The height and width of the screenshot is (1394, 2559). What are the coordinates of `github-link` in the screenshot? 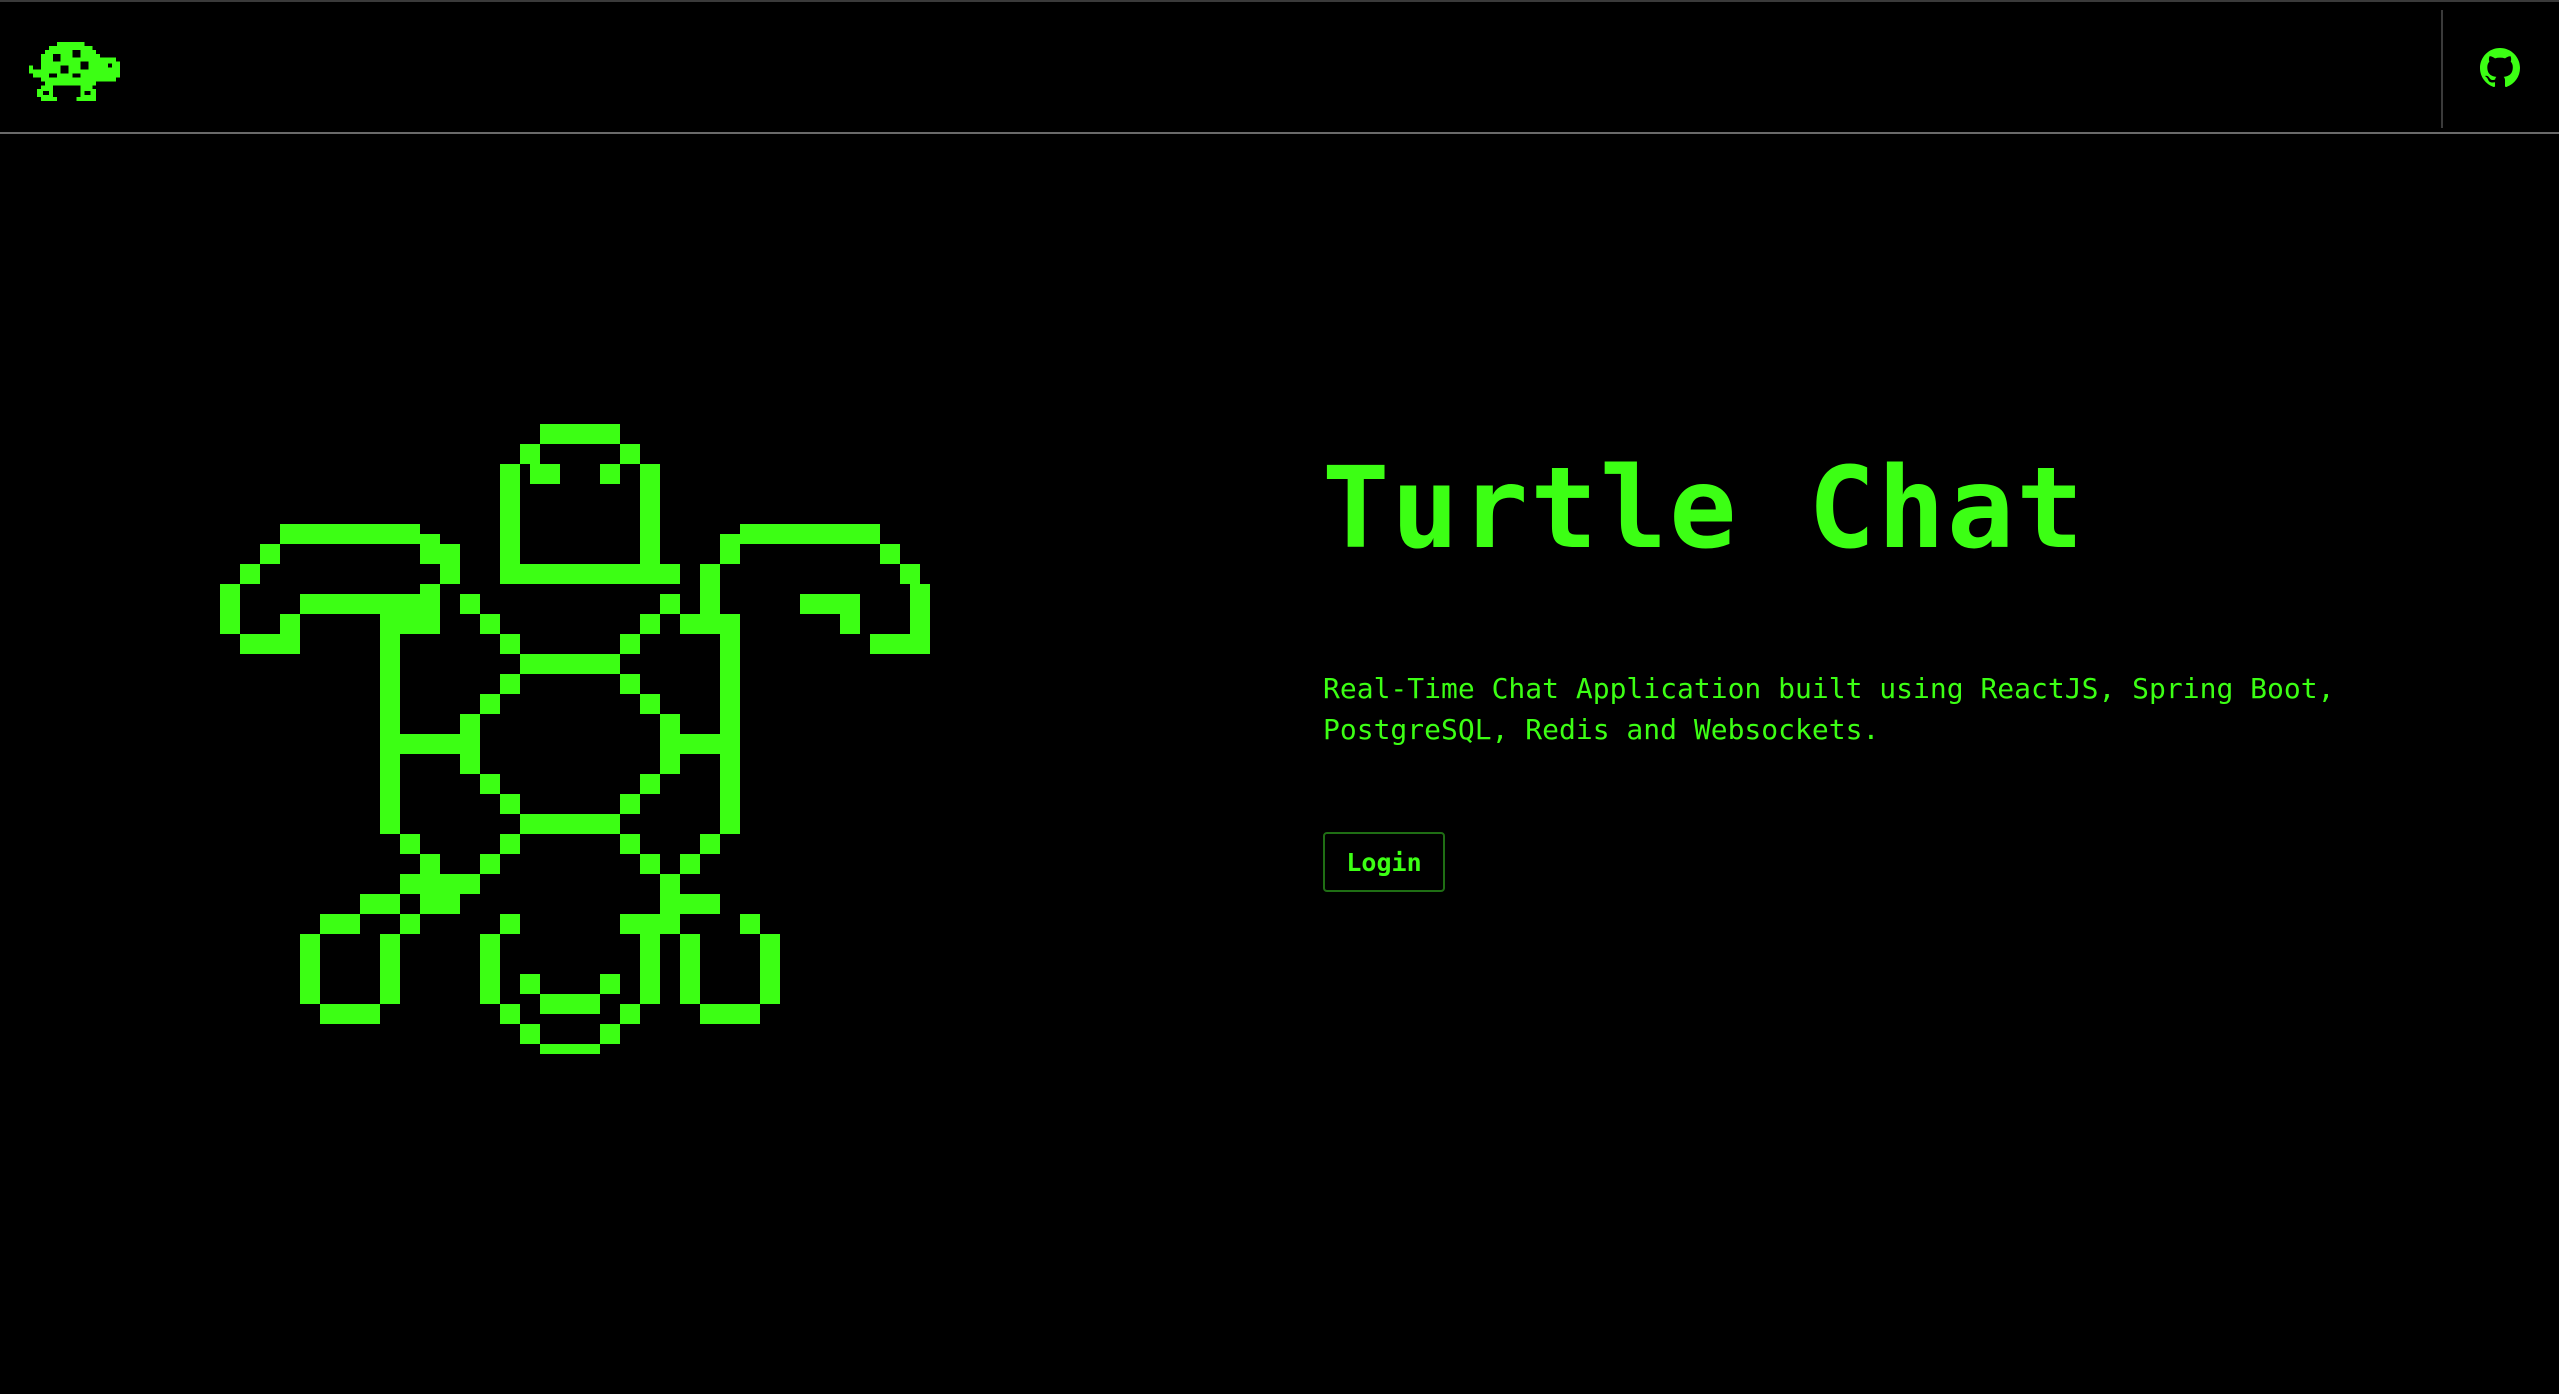 It's located at (2500, 68).